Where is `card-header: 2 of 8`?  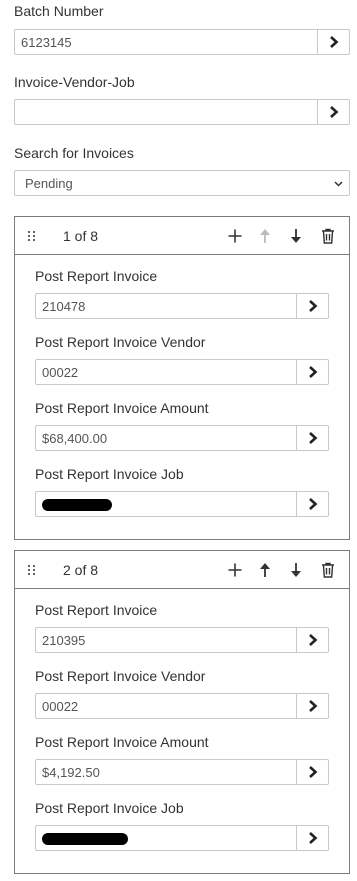
card-header: 2 of 8 is located at coordinates (182, 570).